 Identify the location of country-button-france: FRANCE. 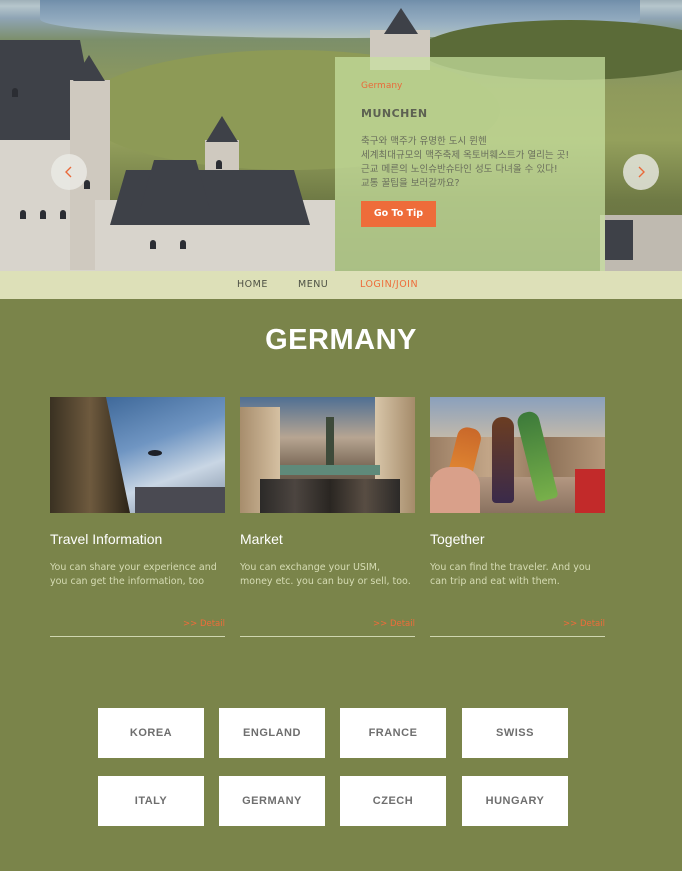
(393, 733).